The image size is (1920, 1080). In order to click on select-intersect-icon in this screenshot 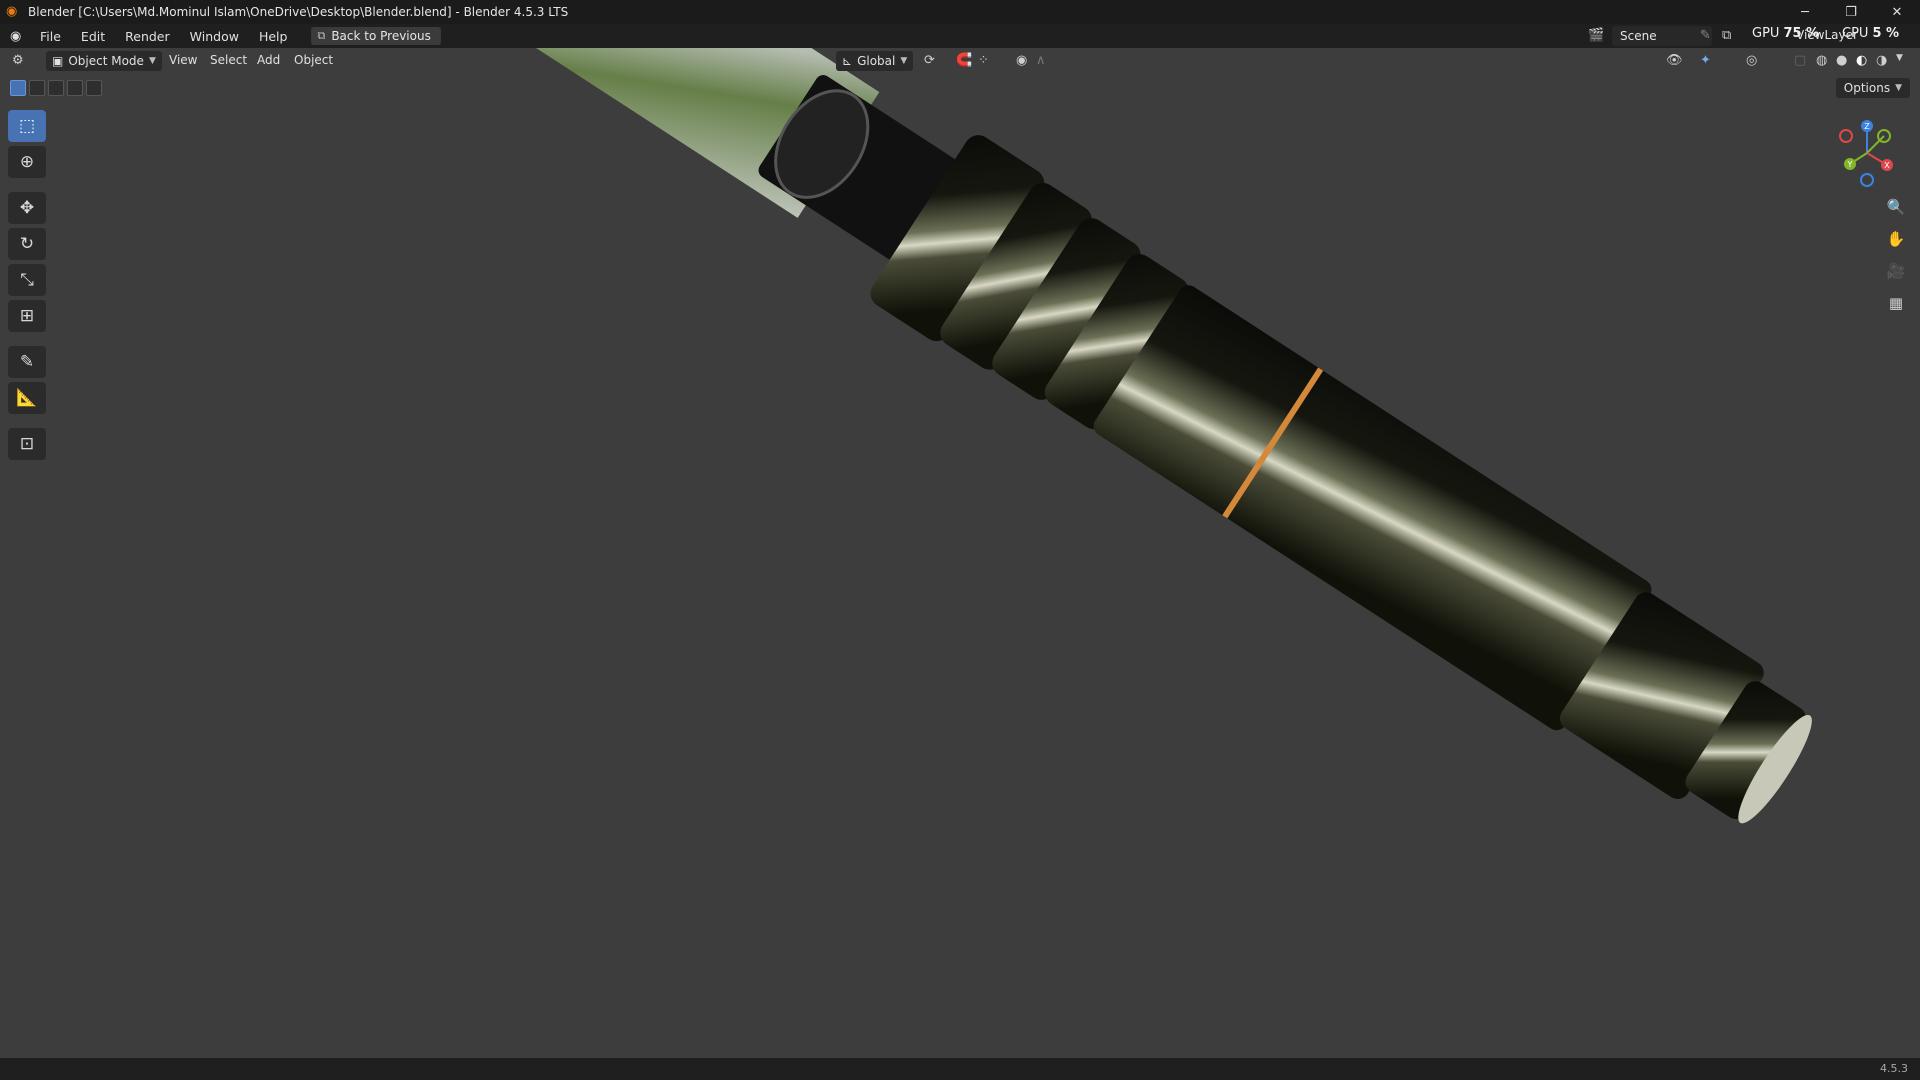, I will do `click(94, 88)`.